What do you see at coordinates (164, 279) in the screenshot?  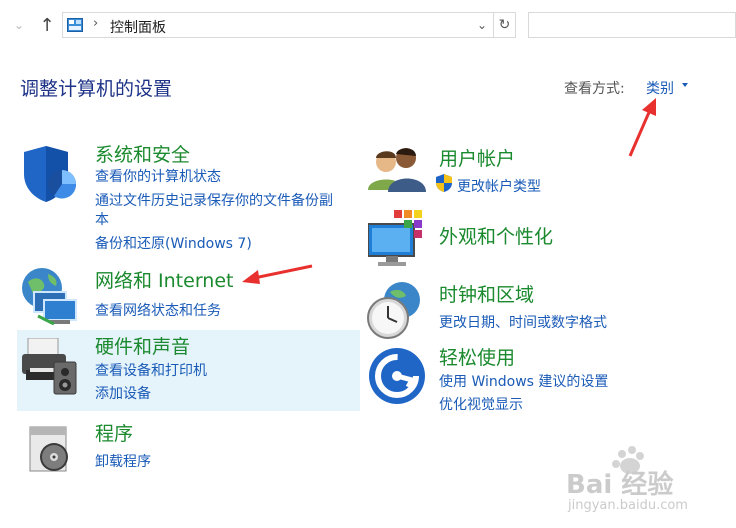 I see `category-title: 网络和 Internet` at bounding box center [164, 279].